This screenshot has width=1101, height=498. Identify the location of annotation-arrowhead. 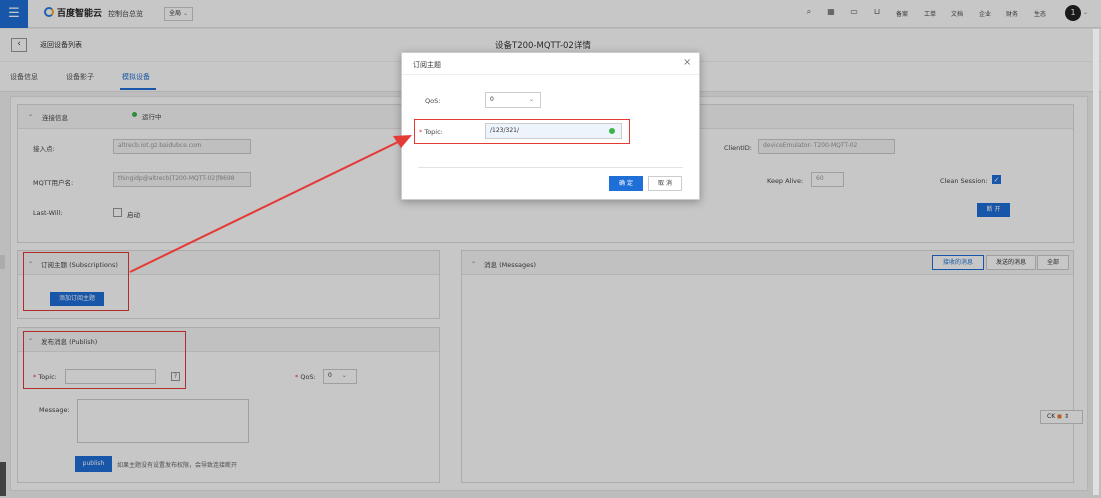
(402, 141).